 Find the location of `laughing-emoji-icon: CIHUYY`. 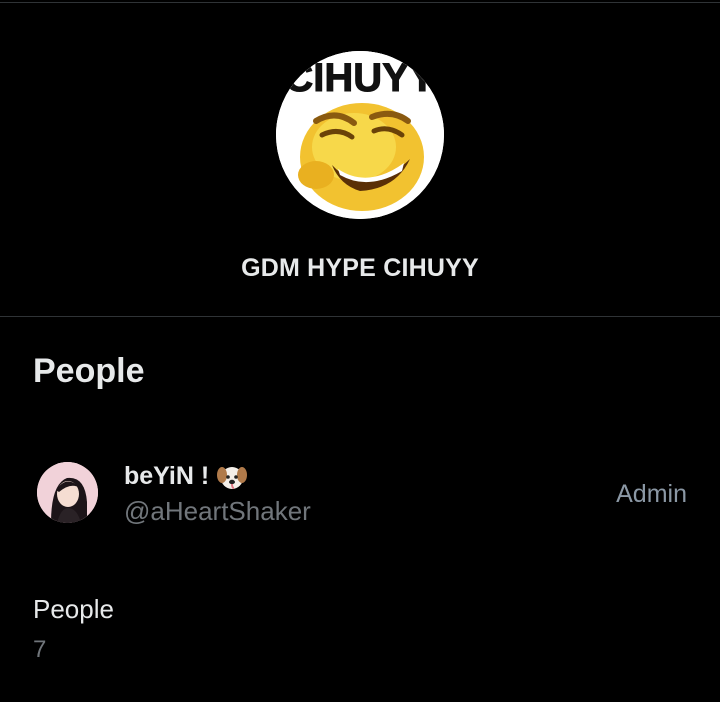

laughing-emoji-icon: CIHUYY is located at coordinates (360, 135).